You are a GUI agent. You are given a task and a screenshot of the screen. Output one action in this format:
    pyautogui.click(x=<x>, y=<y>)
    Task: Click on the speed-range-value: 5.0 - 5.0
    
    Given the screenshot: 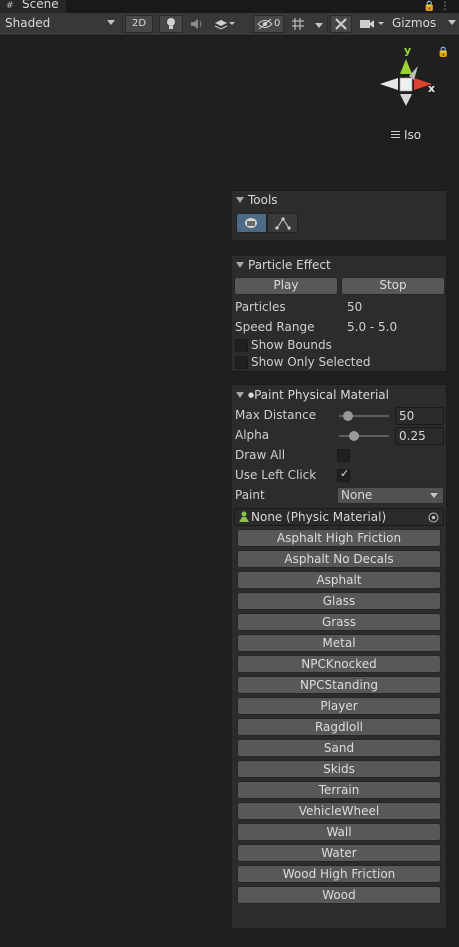 What is the action you would take?
    pyautogui.click(x=372, y=327)
    